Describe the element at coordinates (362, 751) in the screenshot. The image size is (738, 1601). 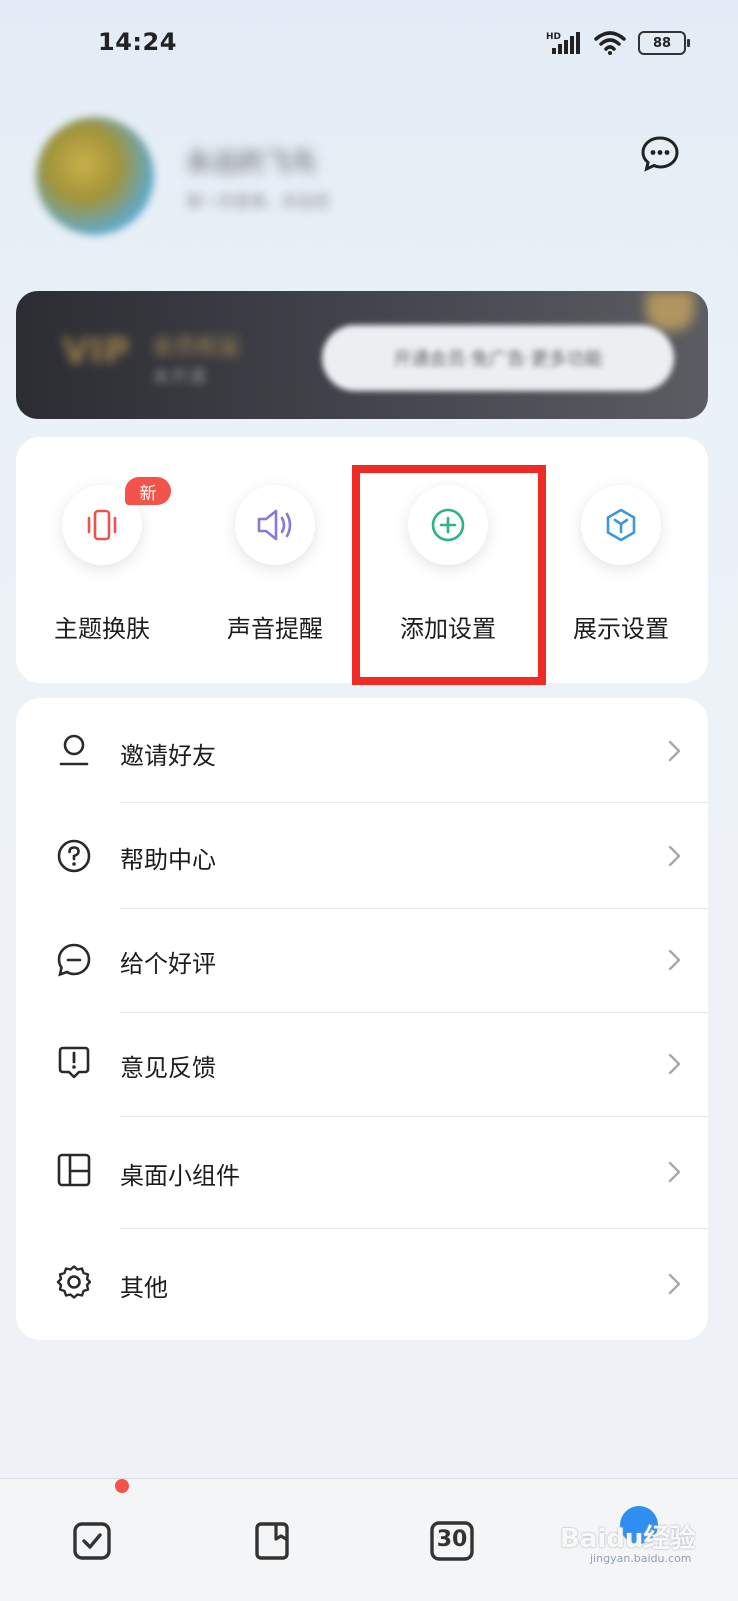
I see `menu-item-invite-friends: 邀请好友` at that location.